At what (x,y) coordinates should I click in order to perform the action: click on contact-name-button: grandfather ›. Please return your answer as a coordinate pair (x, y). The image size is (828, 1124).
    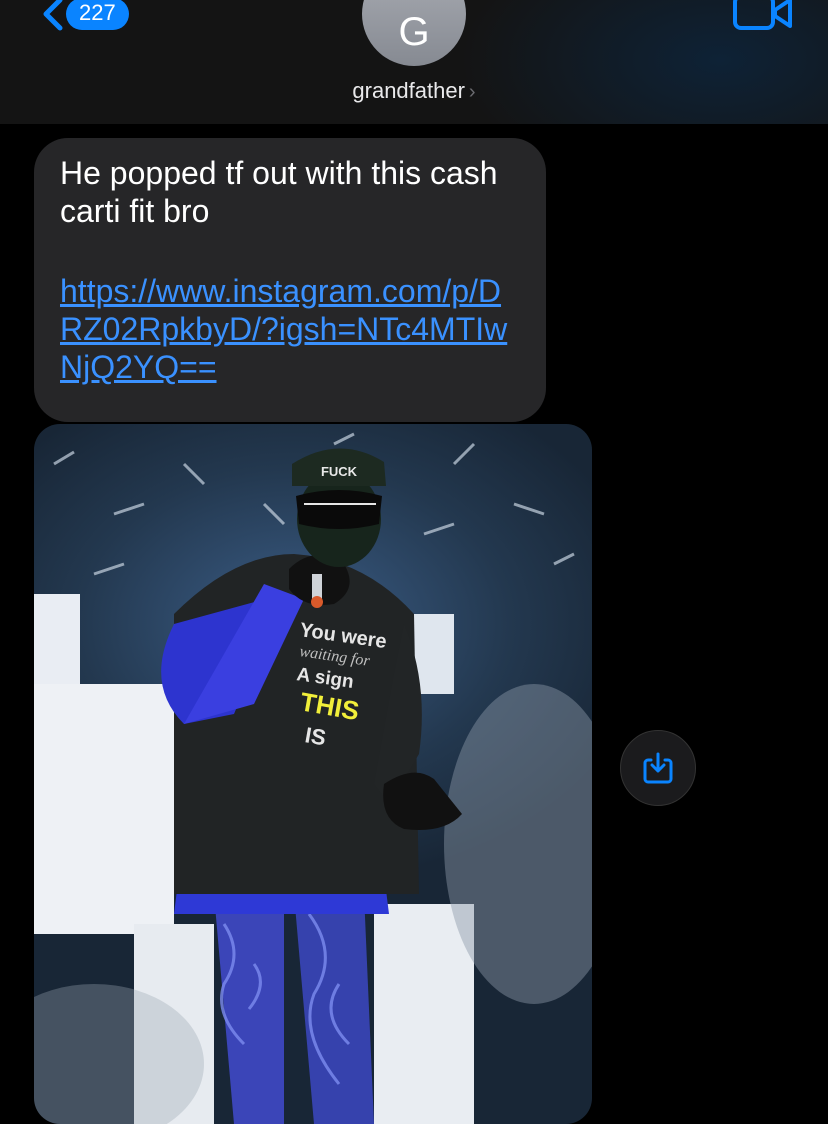
    Looking at the image, I should click on (414, 91).